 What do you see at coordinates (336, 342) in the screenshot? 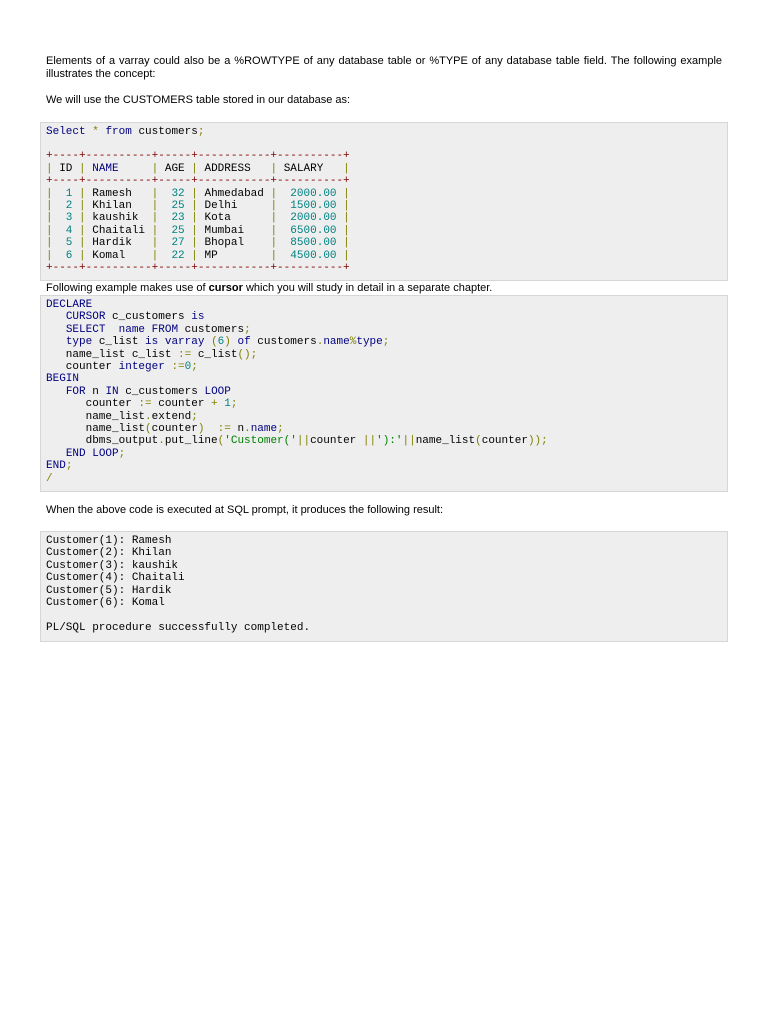
I see `code-token: name` at bounding box center [336, 342].